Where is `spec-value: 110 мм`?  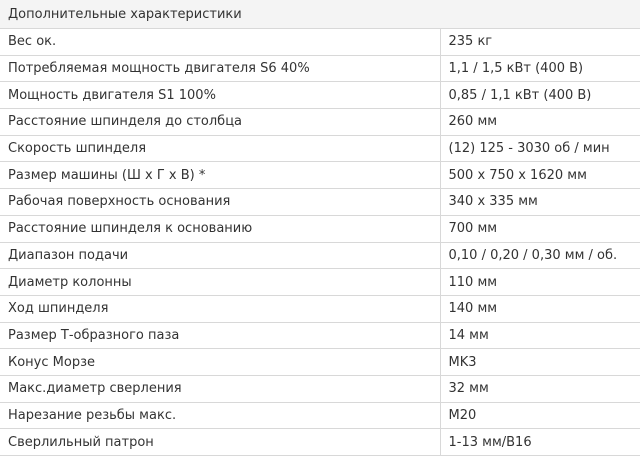
spec-value: 110 мм is located at coordinates (539, 282).